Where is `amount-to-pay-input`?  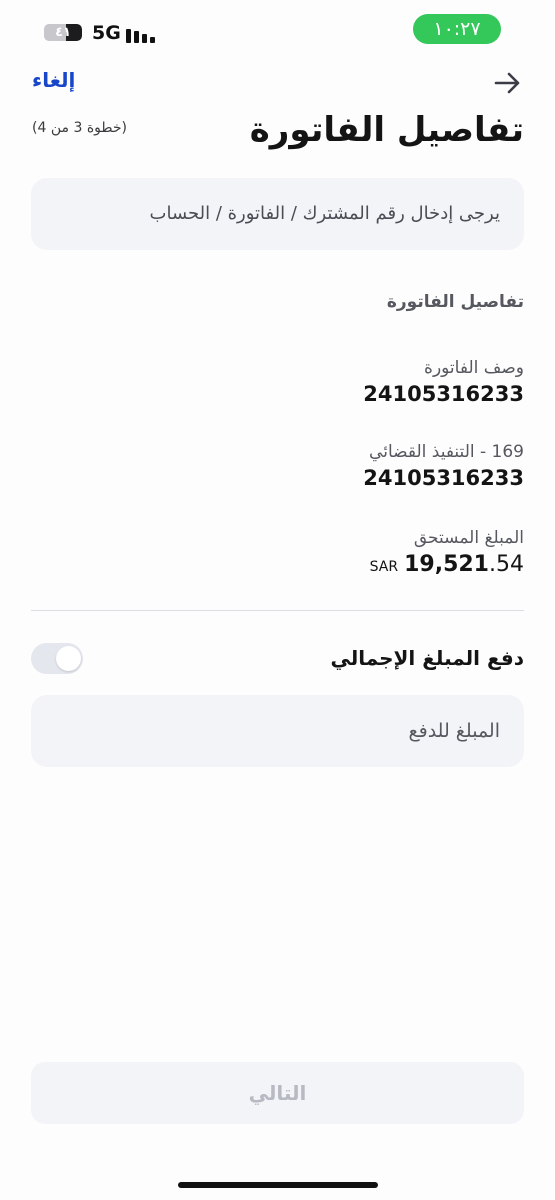 amount-to-pay-input is located at coordinates (277, 731).